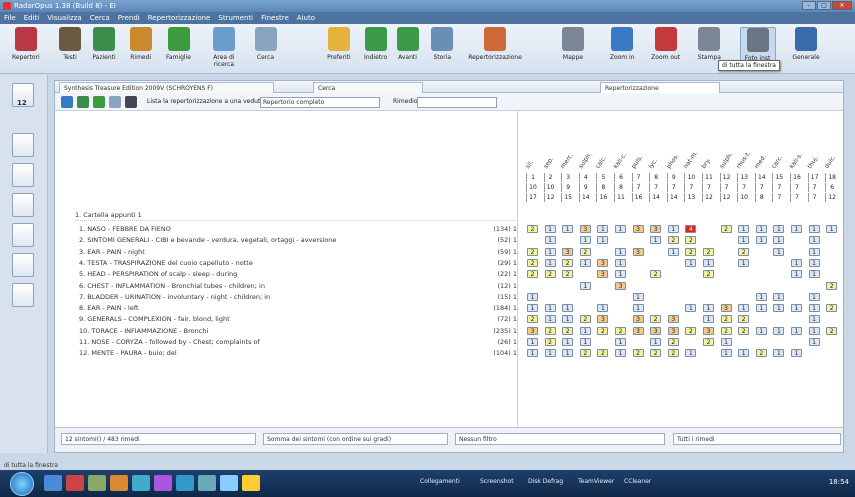 This screenshot has width=855, height=497. Describe the element at coordinates (548, 163) in the screenshot. I see `remedy-name: sep.` at that location.